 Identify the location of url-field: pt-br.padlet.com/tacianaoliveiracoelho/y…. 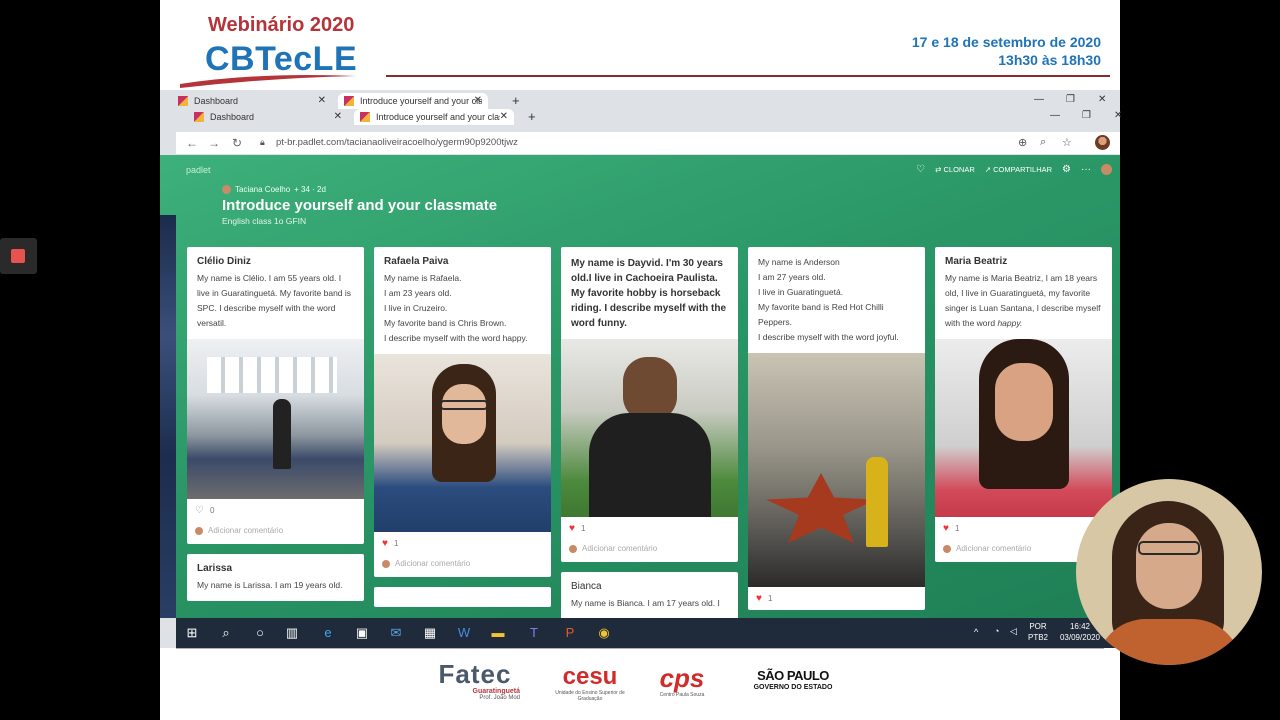
(397, 142).